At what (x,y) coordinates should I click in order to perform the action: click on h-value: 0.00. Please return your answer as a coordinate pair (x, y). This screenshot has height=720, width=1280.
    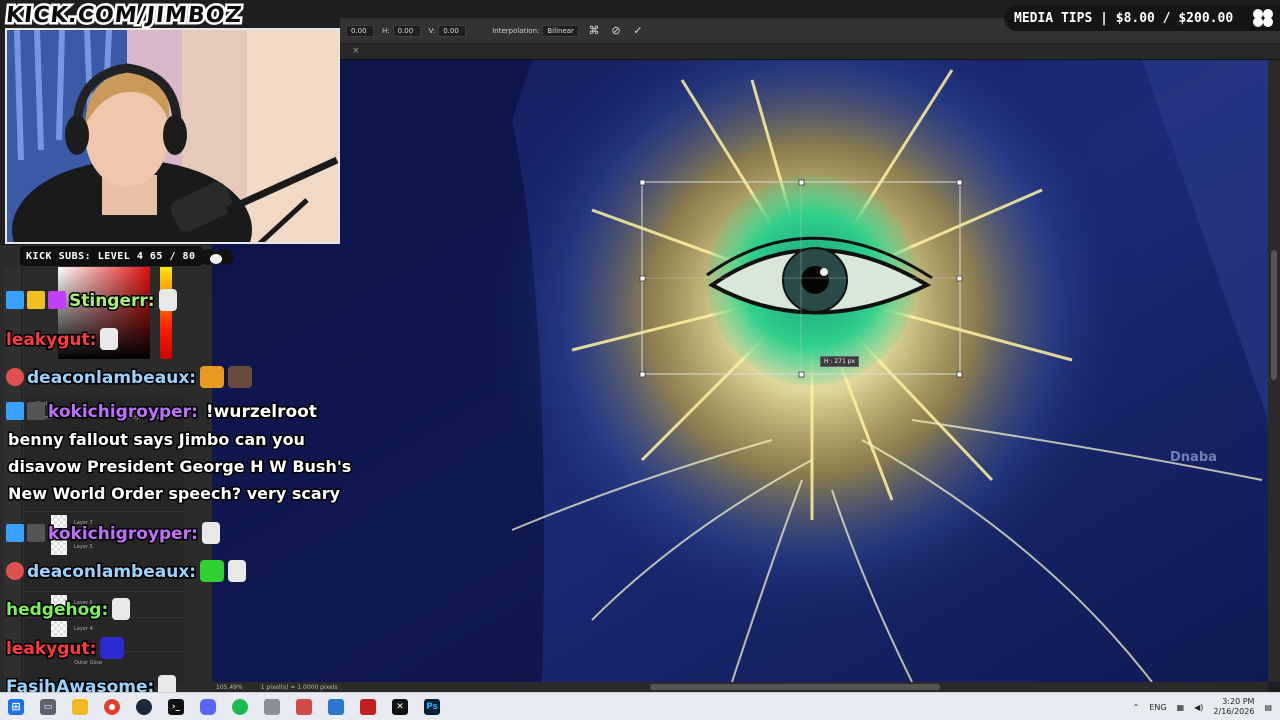
    Looking at the image, I should click on (406, 30).